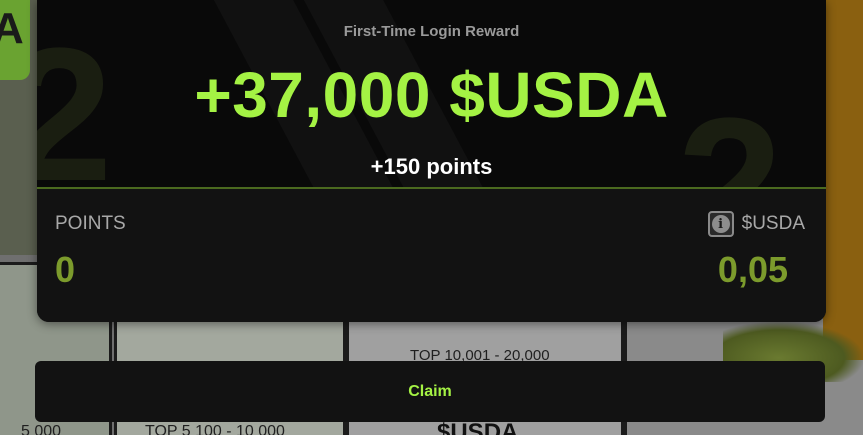  What do you see at coordinates (430, 391) in the screenshot?
I see `claim-button: Claim` at bounding box center [430, 391].